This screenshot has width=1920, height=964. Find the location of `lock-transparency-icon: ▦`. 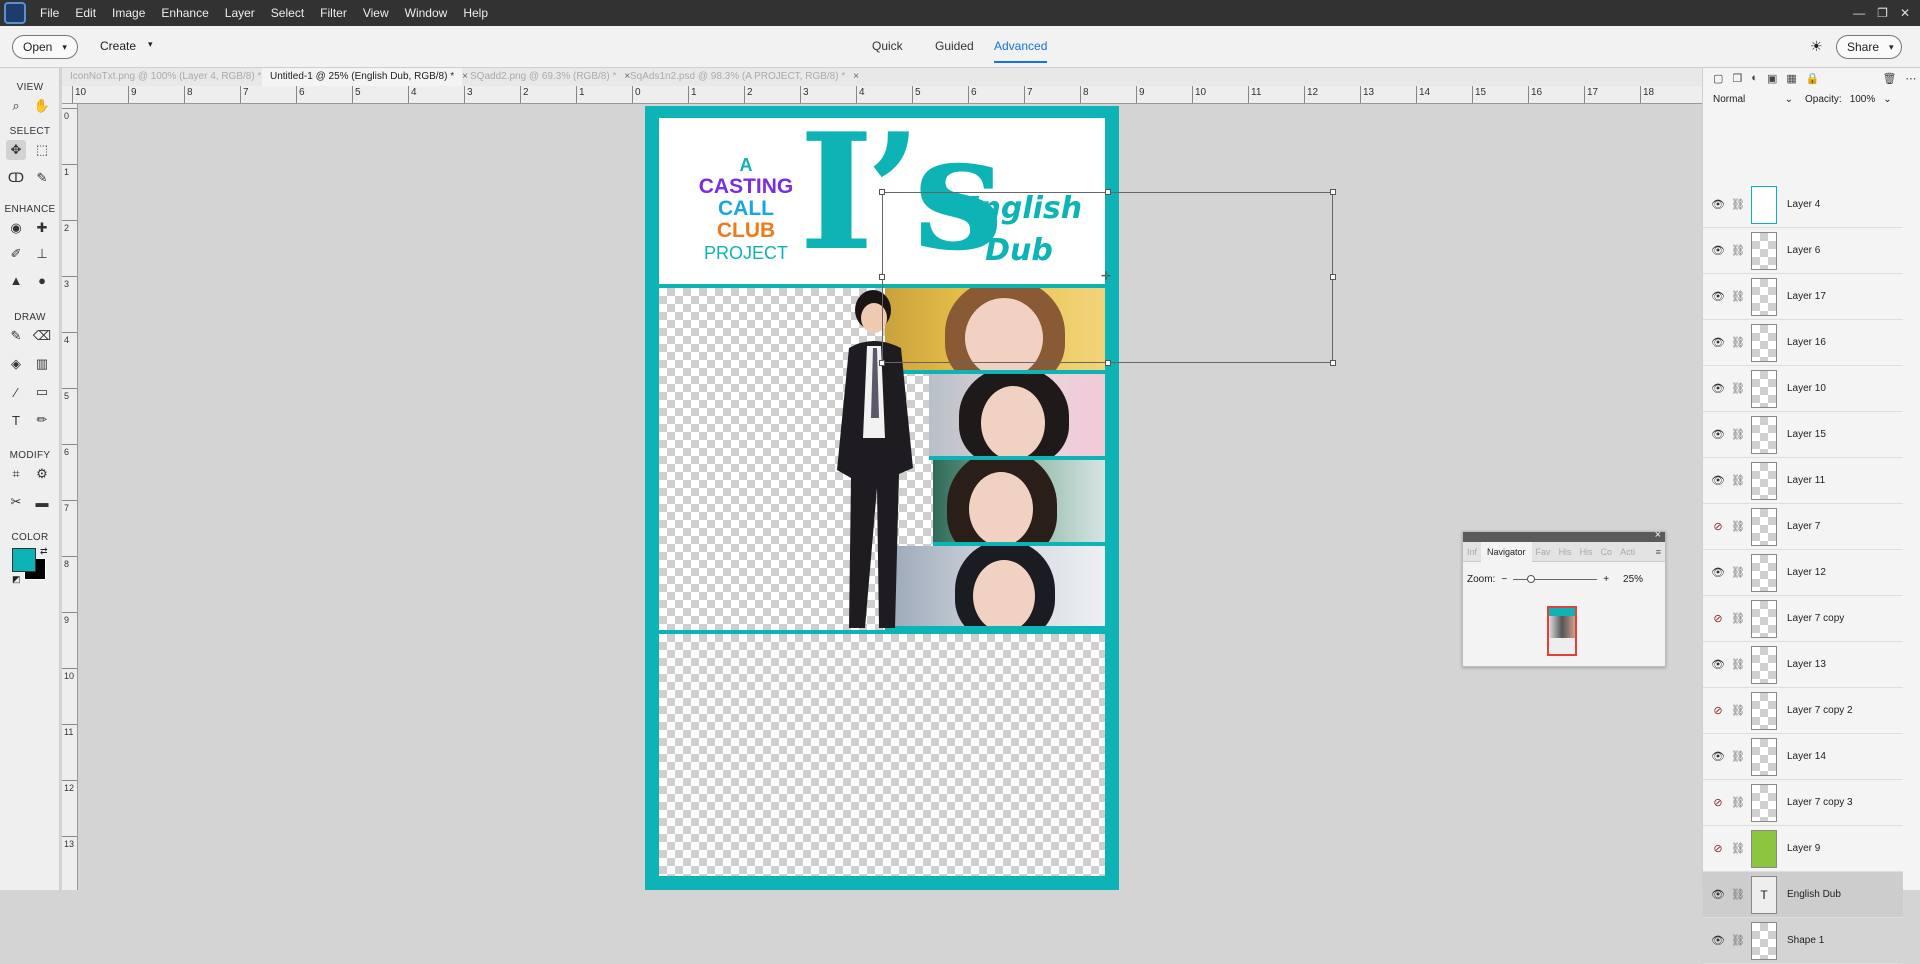

lock-transparency-icon: ▦ is located at coordinates (1791, 78).